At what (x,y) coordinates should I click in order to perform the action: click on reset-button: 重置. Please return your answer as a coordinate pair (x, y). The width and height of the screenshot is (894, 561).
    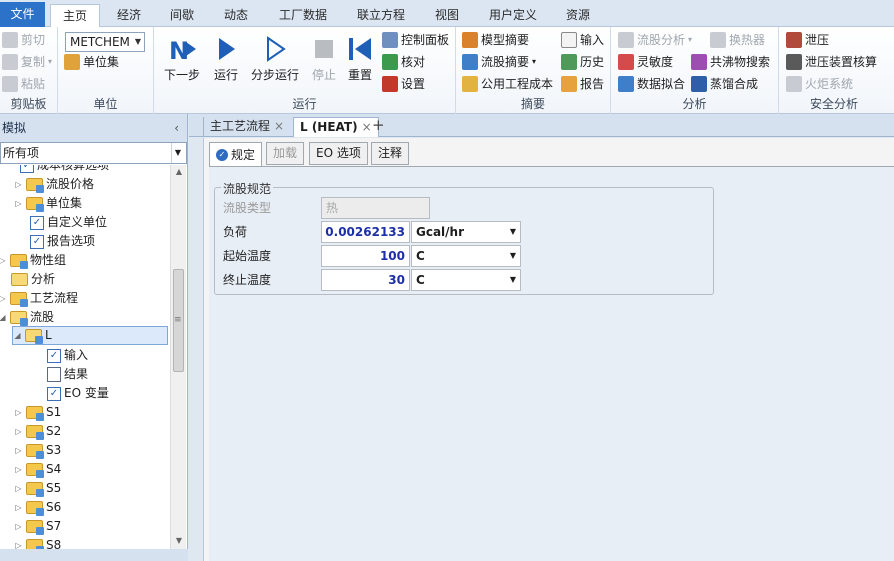
    Looking at the image, I should click on (360, 58).